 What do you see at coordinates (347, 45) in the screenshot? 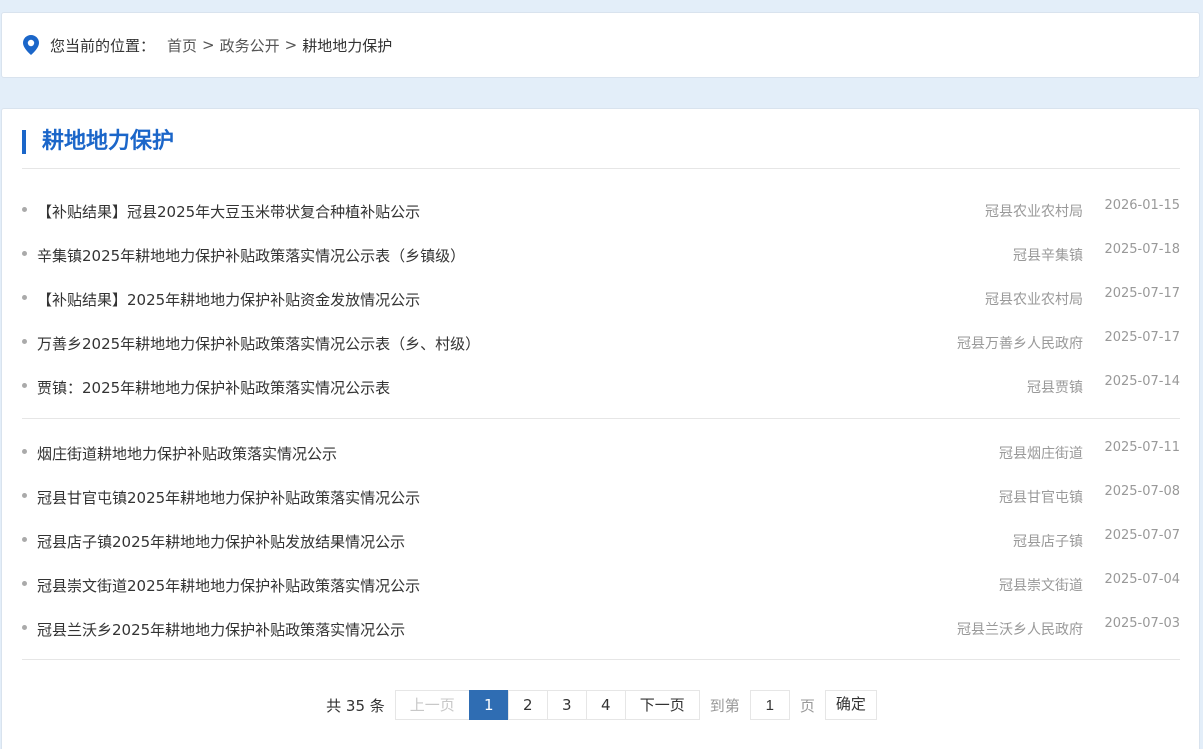
I see `breadcrumb-current: 耕地地力保护` at bounding box center [347, 45].